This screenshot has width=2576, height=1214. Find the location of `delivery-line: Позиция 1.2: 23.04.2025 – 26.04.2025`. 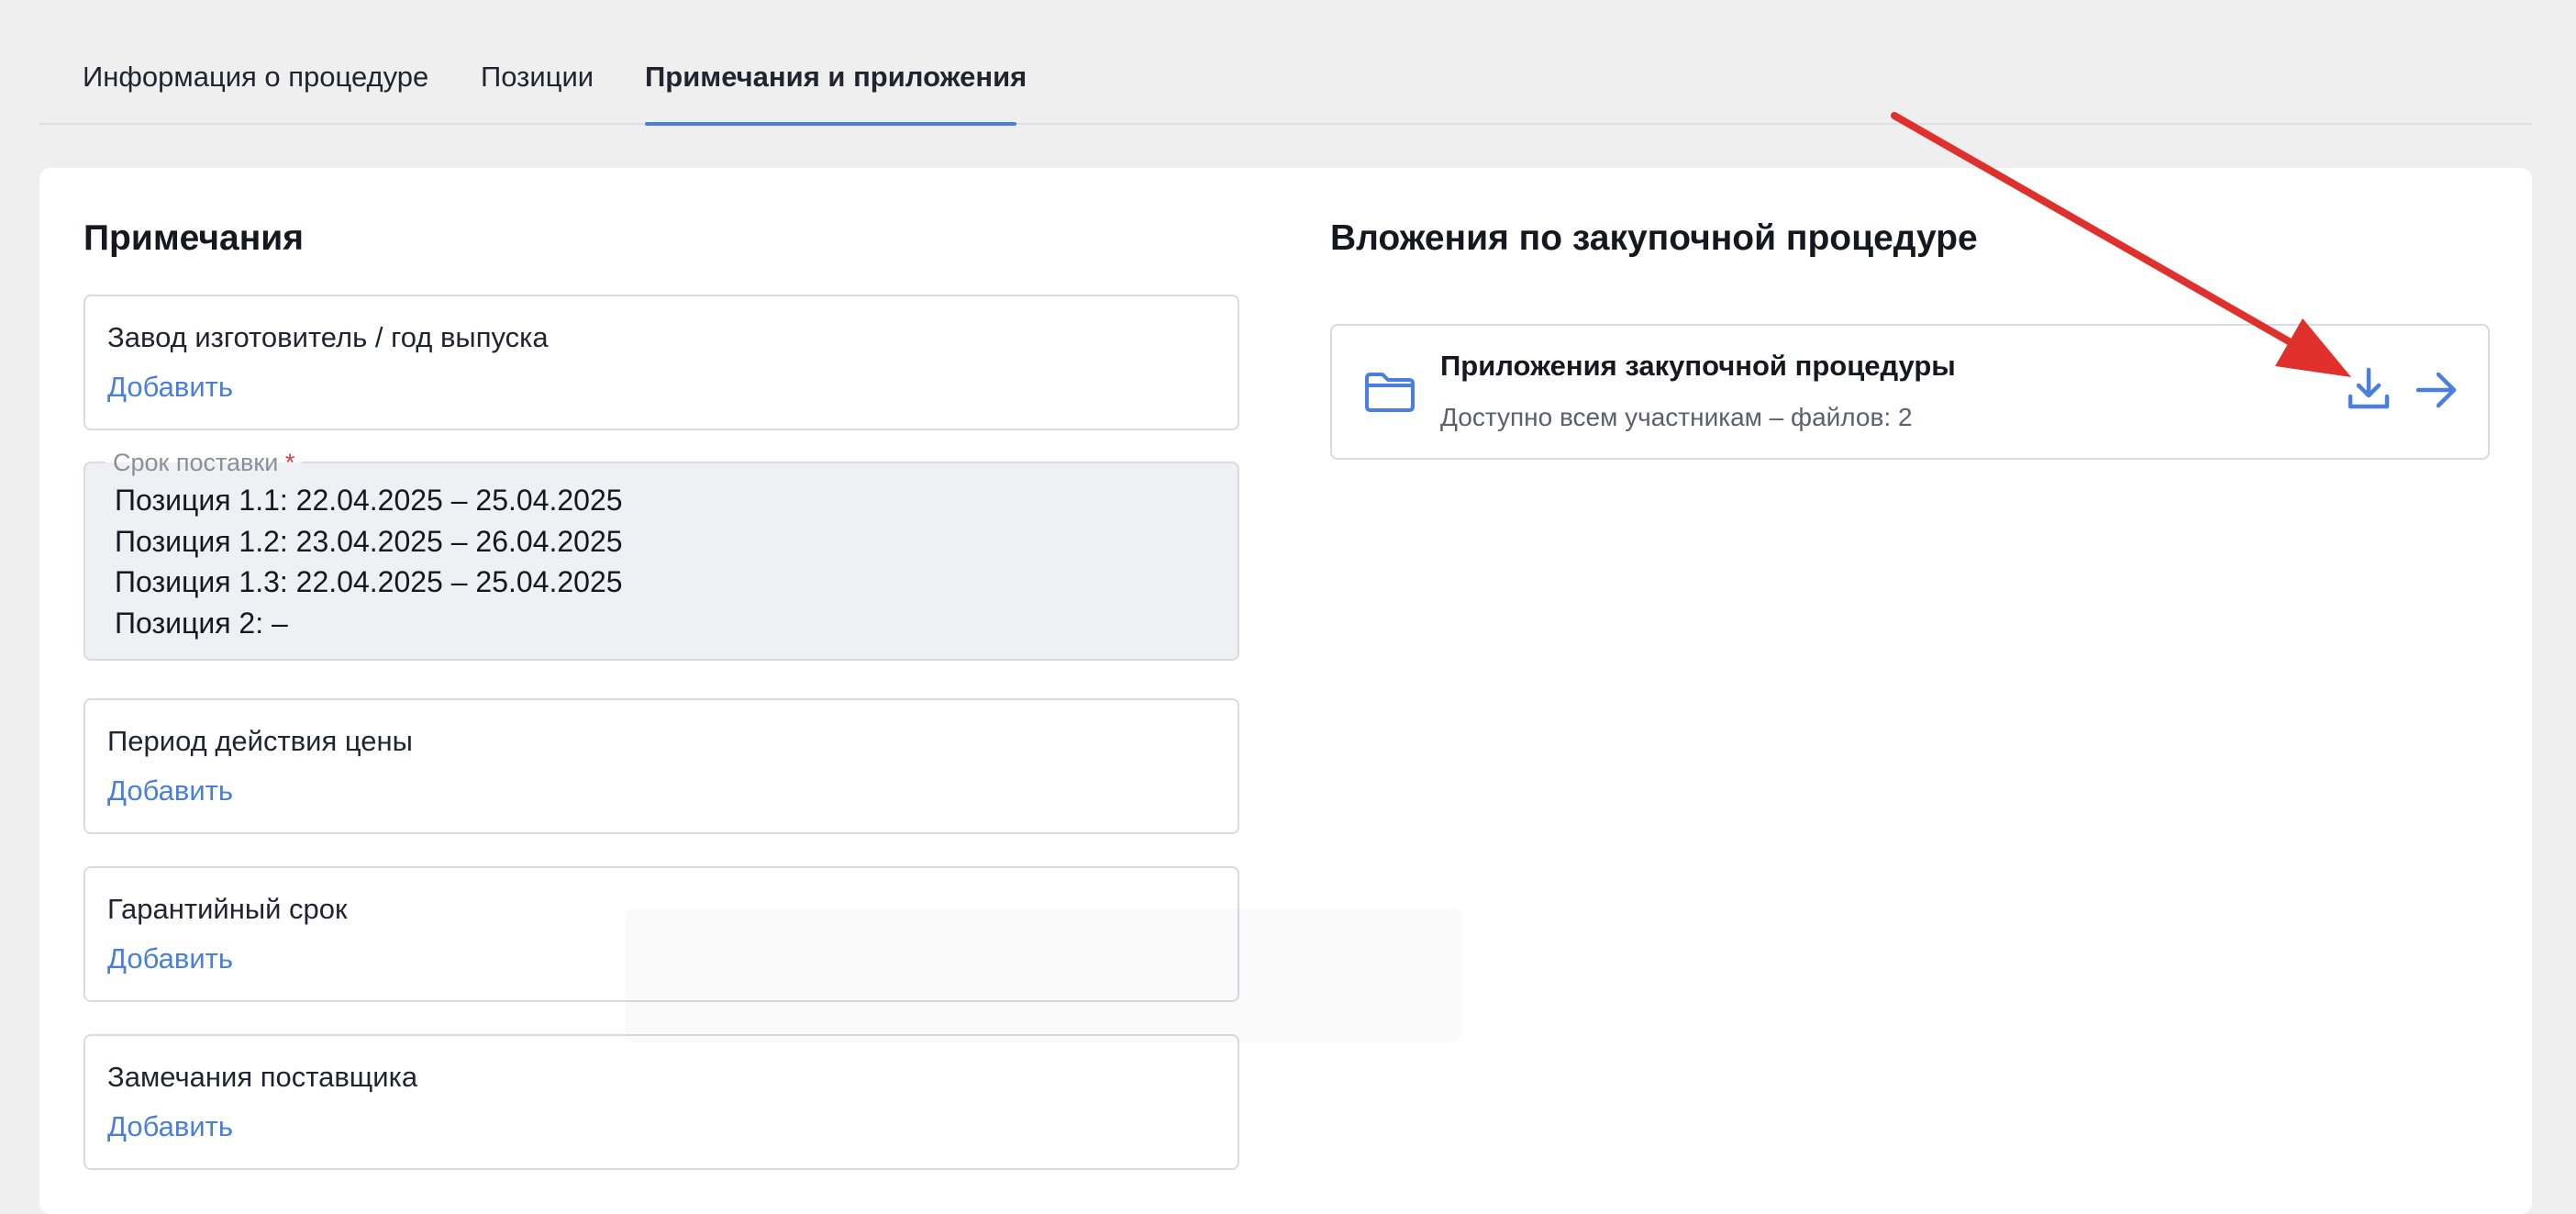

delivery-line: Позиция 1.2: 23.04.2025 – 26.04.2025 is located at coordinates (369, 541).